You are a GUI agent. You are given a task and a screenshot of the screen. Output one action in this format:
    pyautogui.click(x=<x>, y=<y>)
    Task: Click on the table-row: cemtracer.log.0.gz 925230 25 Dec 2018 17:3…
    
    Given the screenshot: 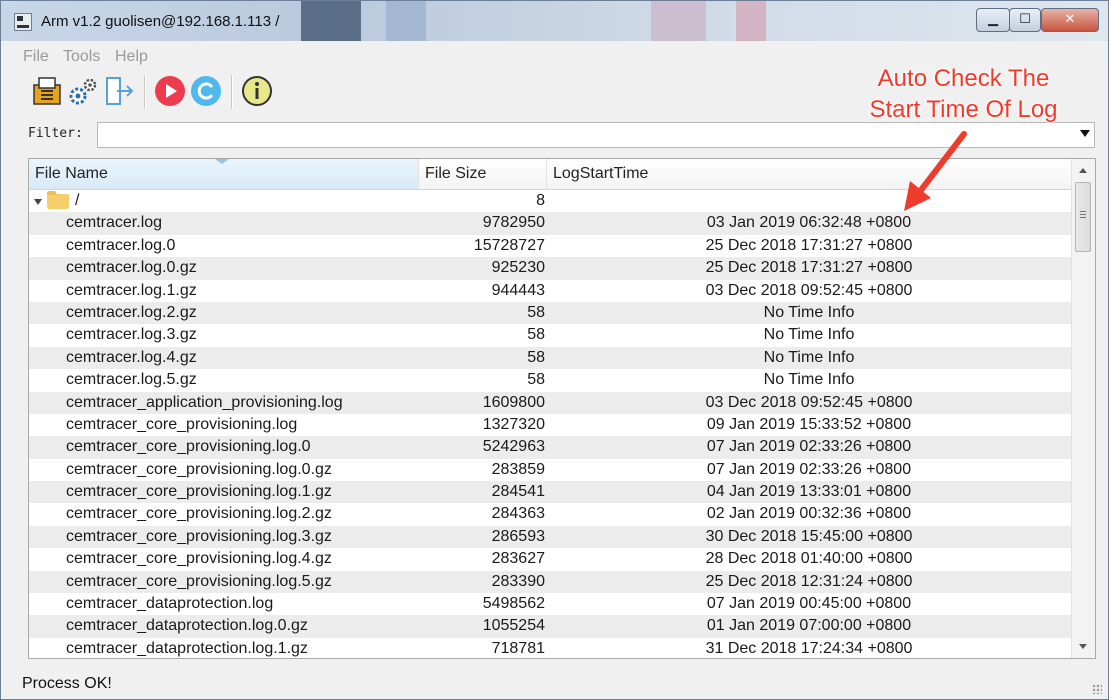 What is the action you would take?
    pyautogui.click(x=550, y=268)
    